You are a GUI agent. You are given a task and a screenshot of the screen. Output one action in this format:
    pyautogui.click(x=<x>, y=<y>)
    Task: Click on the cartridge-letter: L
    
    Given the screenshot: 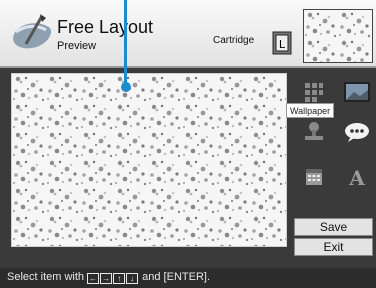 What is the action you would take?
    pyautogui.click(x=282, y=44)
    